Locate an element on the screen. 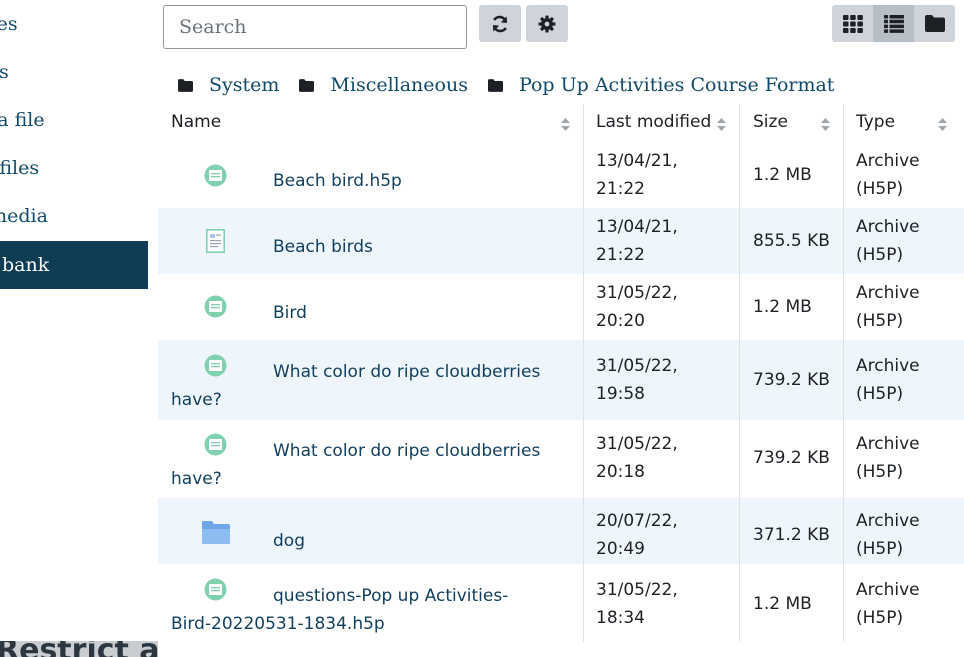 The height and width of the screenshot is (657, 964). column-header-last-modified: Last modified is located at coordinates (661, 124).